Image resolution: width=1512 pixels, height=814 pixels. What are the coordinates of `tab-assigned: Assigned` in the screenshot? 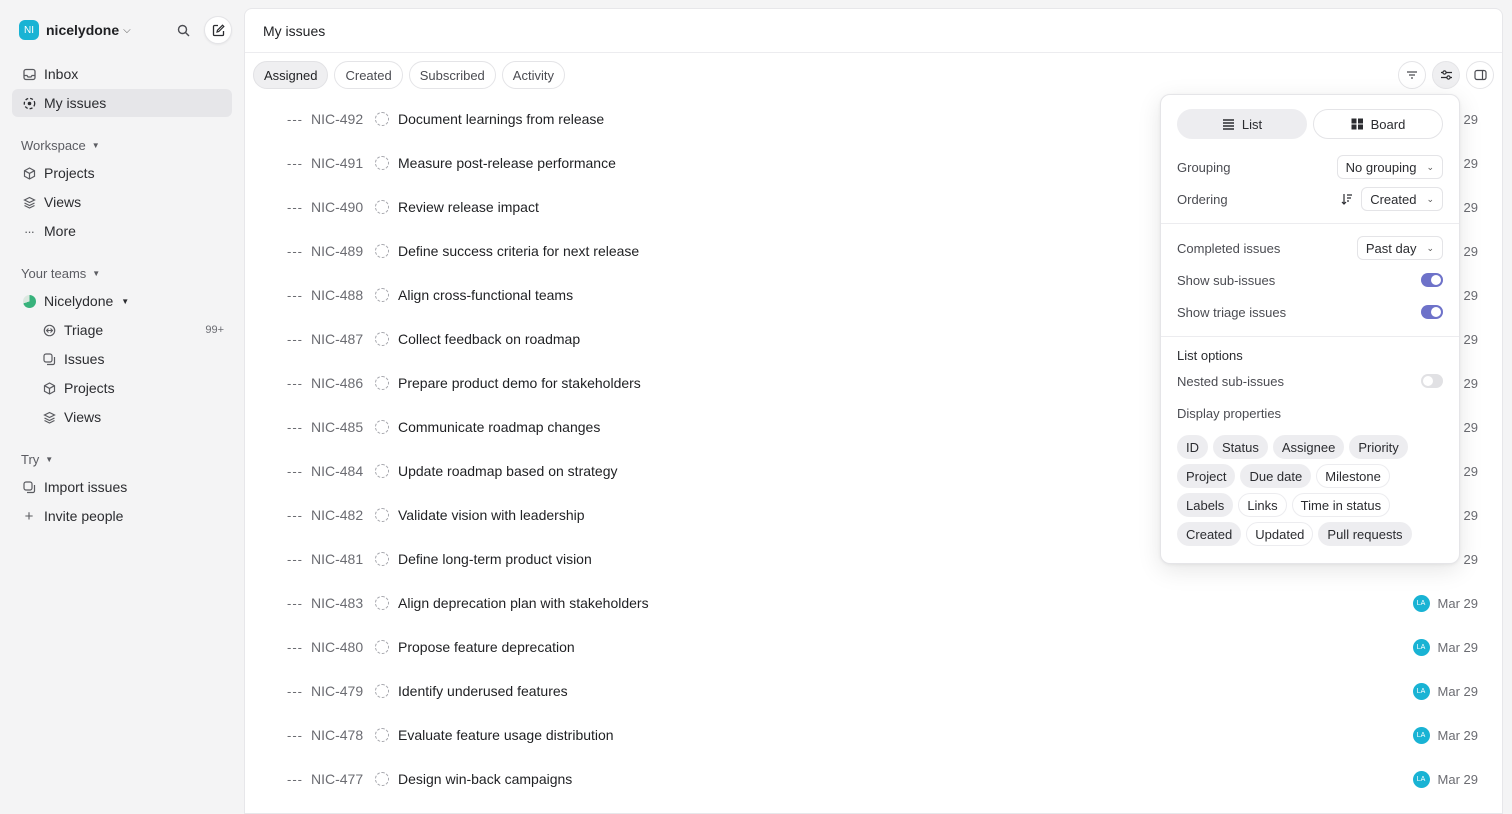 It's located at (291, 75).